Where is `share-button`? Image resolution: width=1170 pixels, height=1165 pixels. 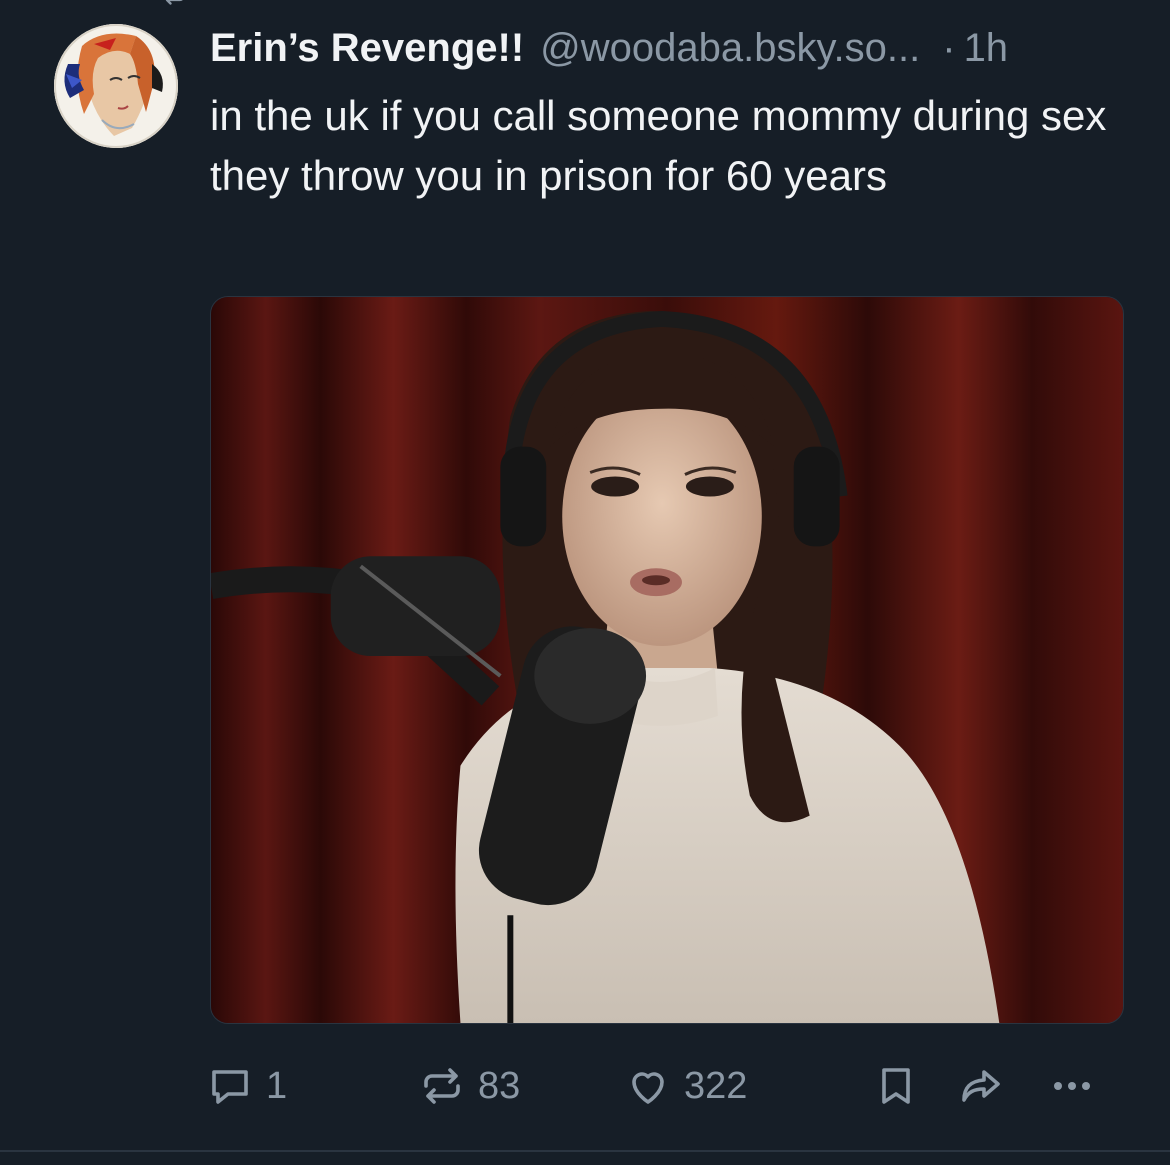 share-button is located at coordinates (982, 1086).